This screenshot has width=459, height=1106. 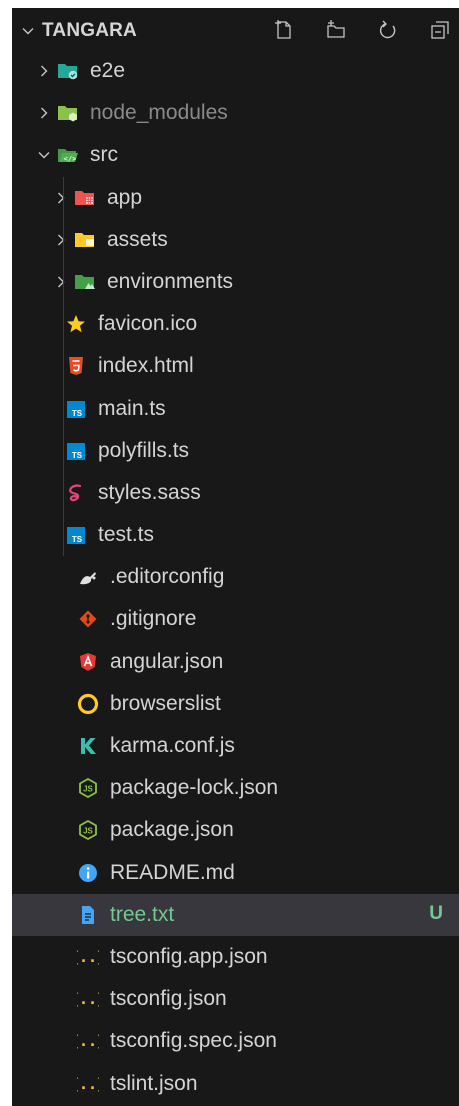 What do you see at coordinates (235, 830) in the screenshot?
I see `file-item: JS package.json` at bounding box center [235, 830].